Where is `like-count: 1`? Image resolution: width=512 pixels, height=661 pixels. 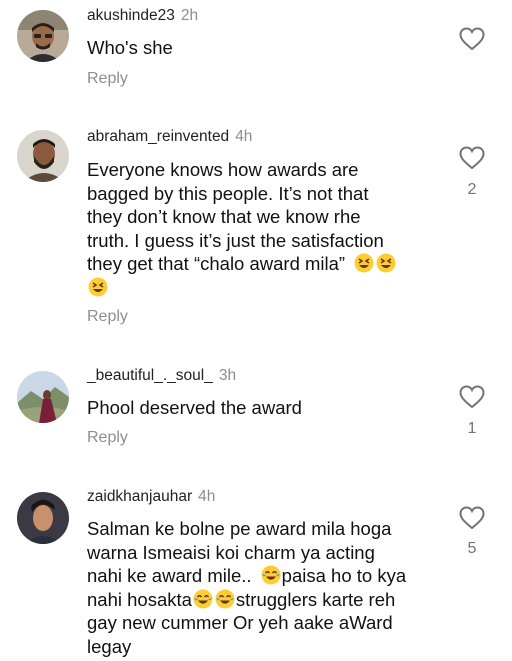 like-count: 1 is located at coordinates (472, 429).